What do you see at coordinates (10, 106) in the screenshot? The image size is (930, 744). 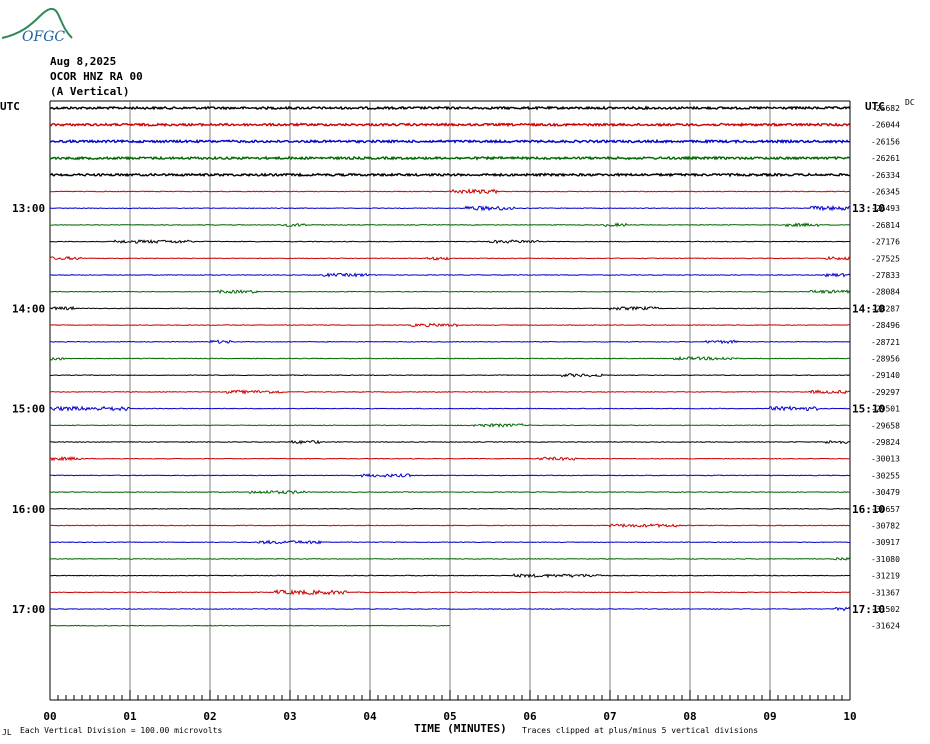 I see `left-axis-label: UTC` at bounding box center [10, 106].